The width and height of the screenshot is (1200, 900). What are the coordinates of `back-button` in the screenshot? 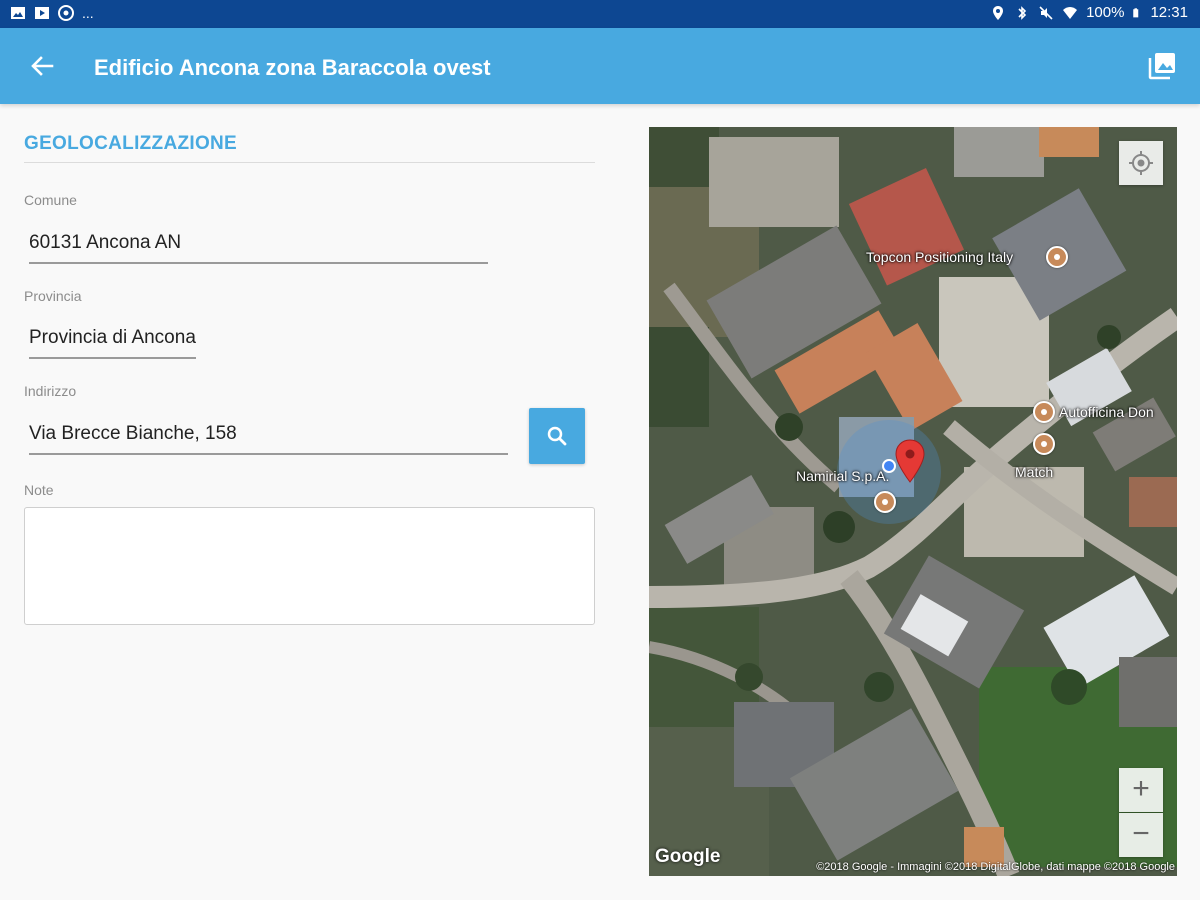 It's located at (42, 66).